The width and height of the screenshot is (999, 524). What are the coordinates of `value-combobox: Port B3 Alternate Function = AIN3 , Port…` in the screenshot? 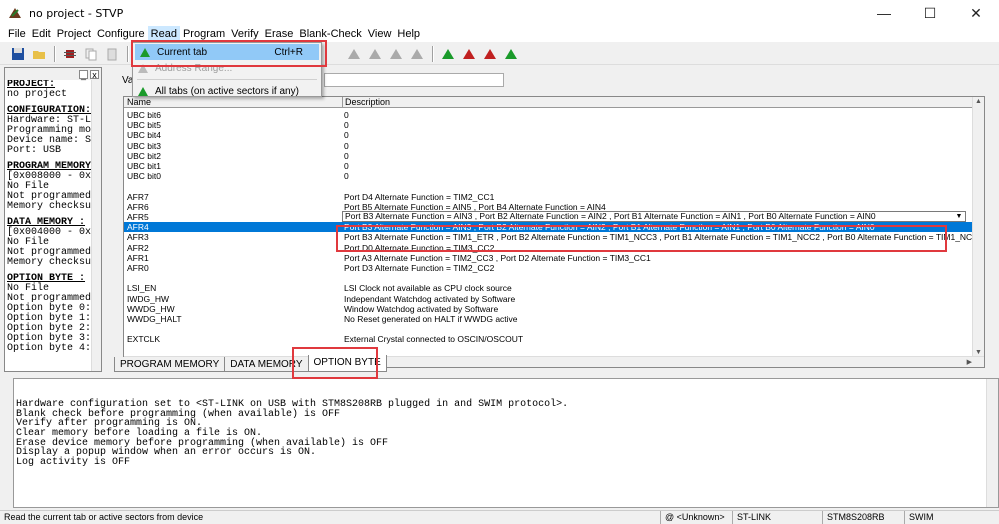 It's located at (654, 216).